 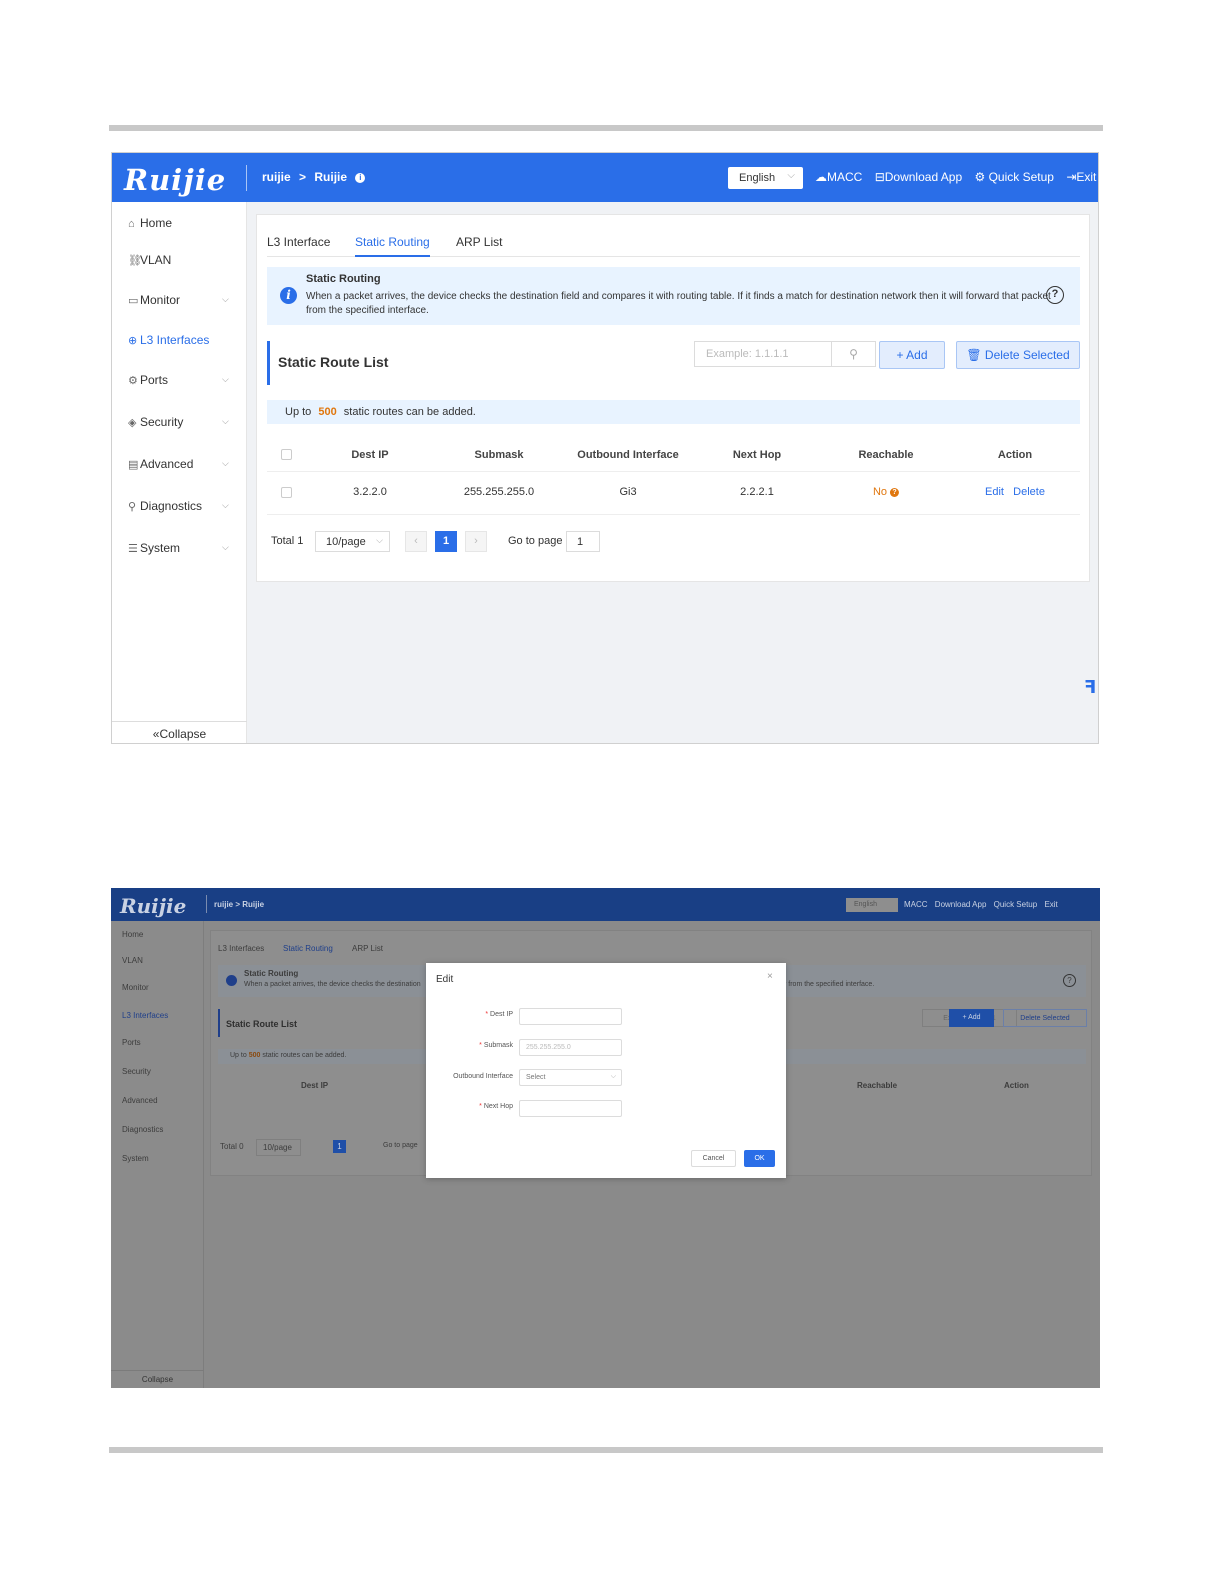 What do you see at coordinates (747, 354) in the screenshot?
I see `search-placeholder: Example: 1.1.1.1` at bounding box center [747, 354].